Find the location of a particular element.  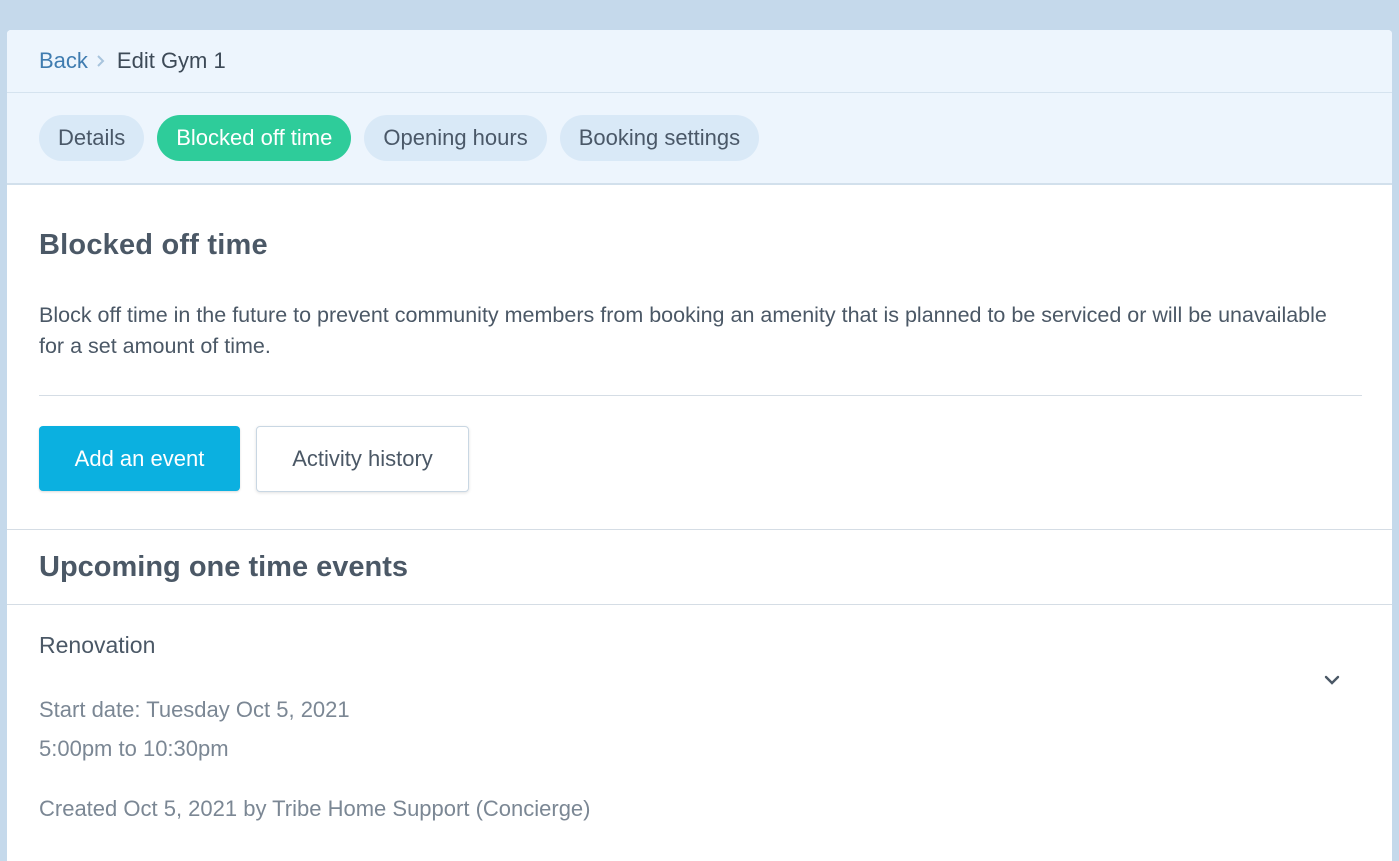

tab-opening-hours: Opening hours is located at coordinates (455, 138).